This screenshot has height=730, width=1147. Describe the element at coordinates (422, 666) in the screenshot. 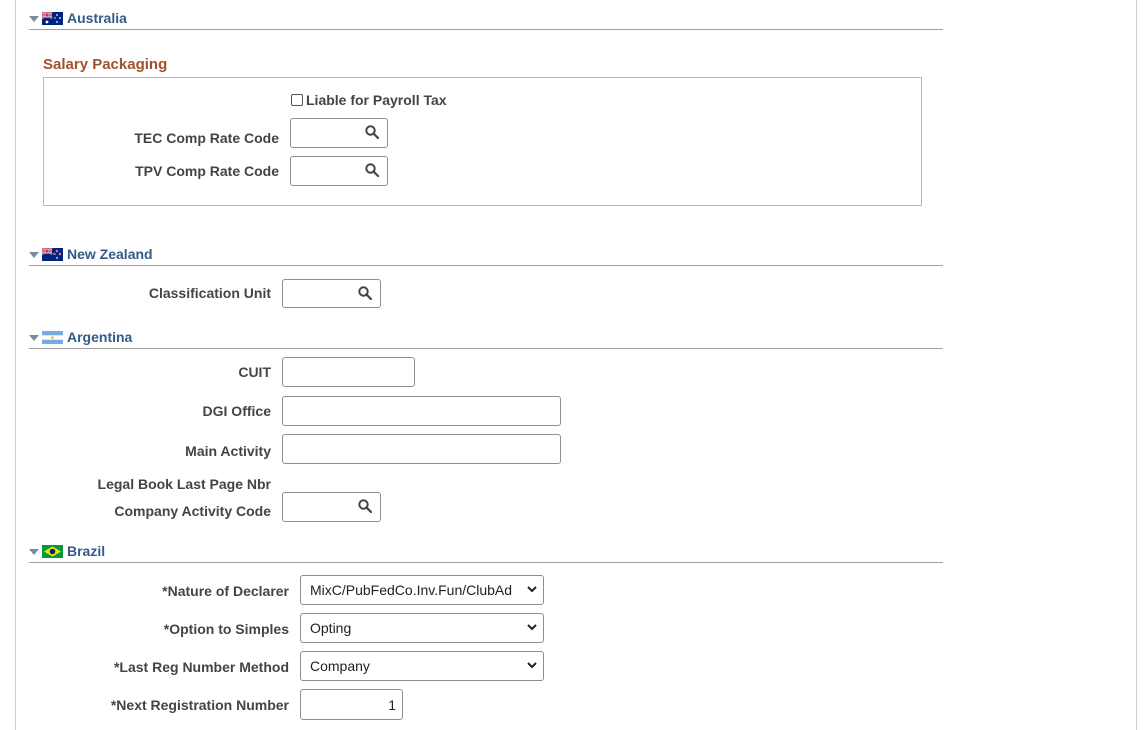

I see `last-reg-number-method-select: Company` at that location.